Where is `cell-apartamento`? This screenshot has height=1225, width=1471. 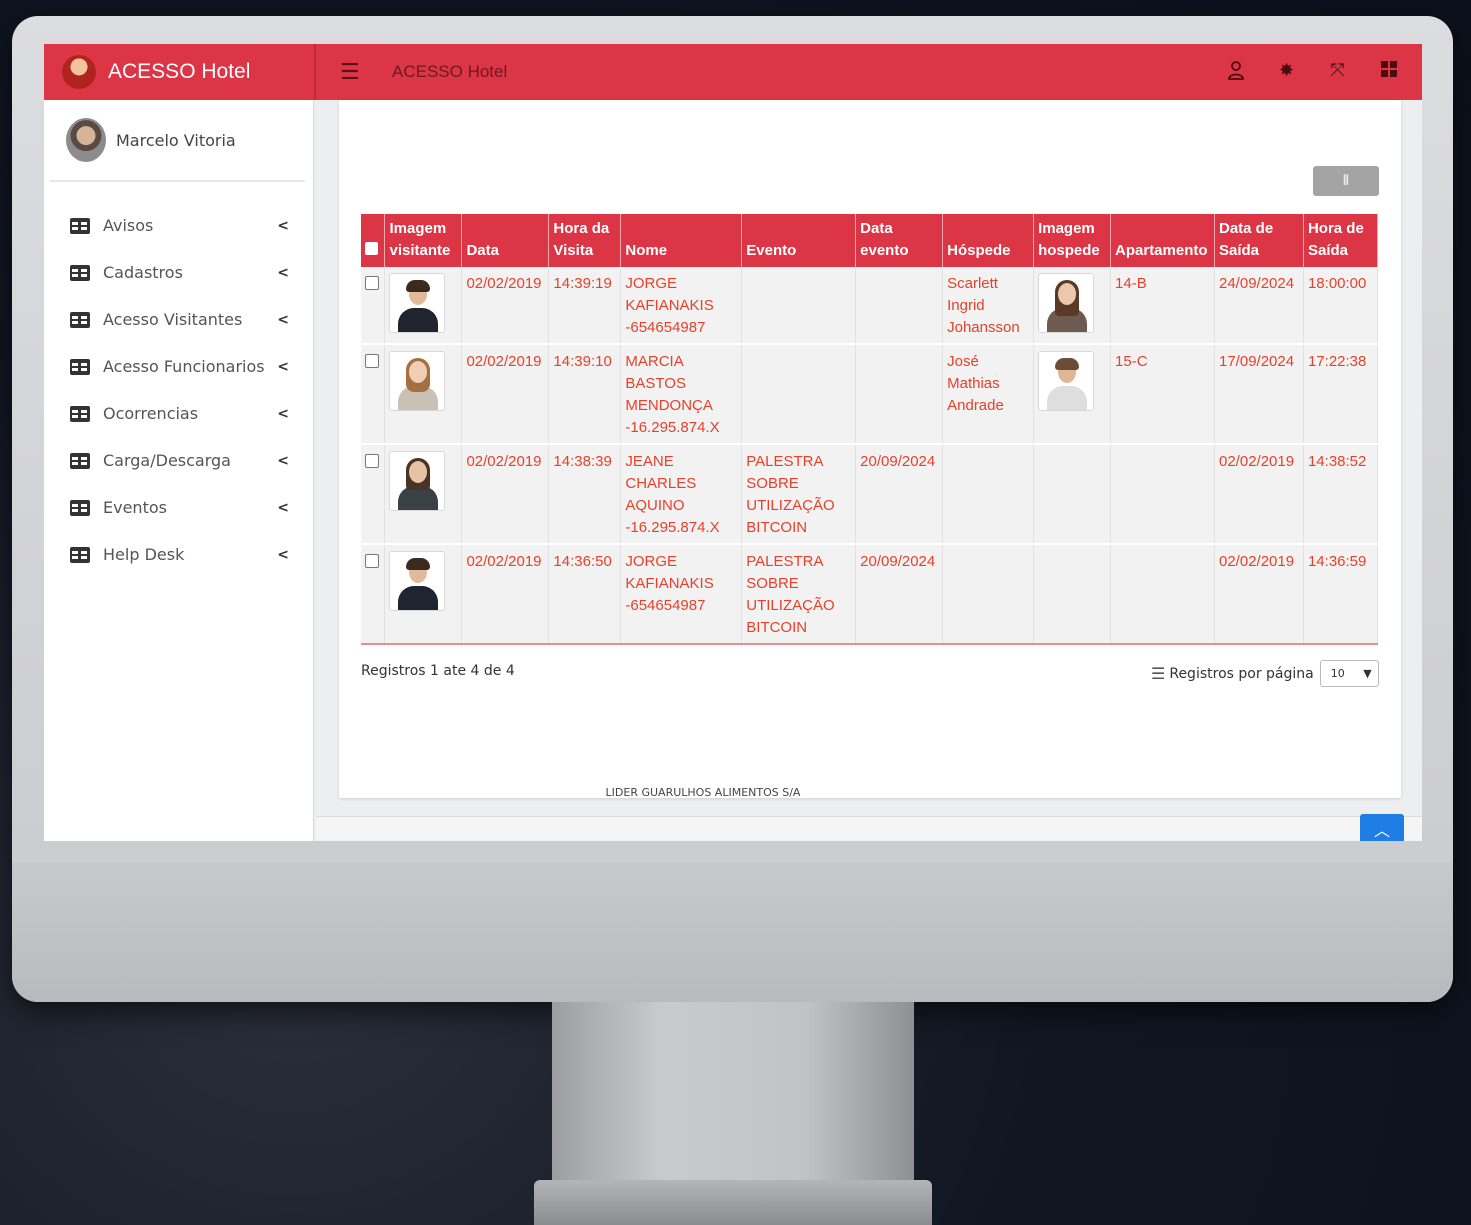 cell-apartamento is located at coordinates (1162, 494).